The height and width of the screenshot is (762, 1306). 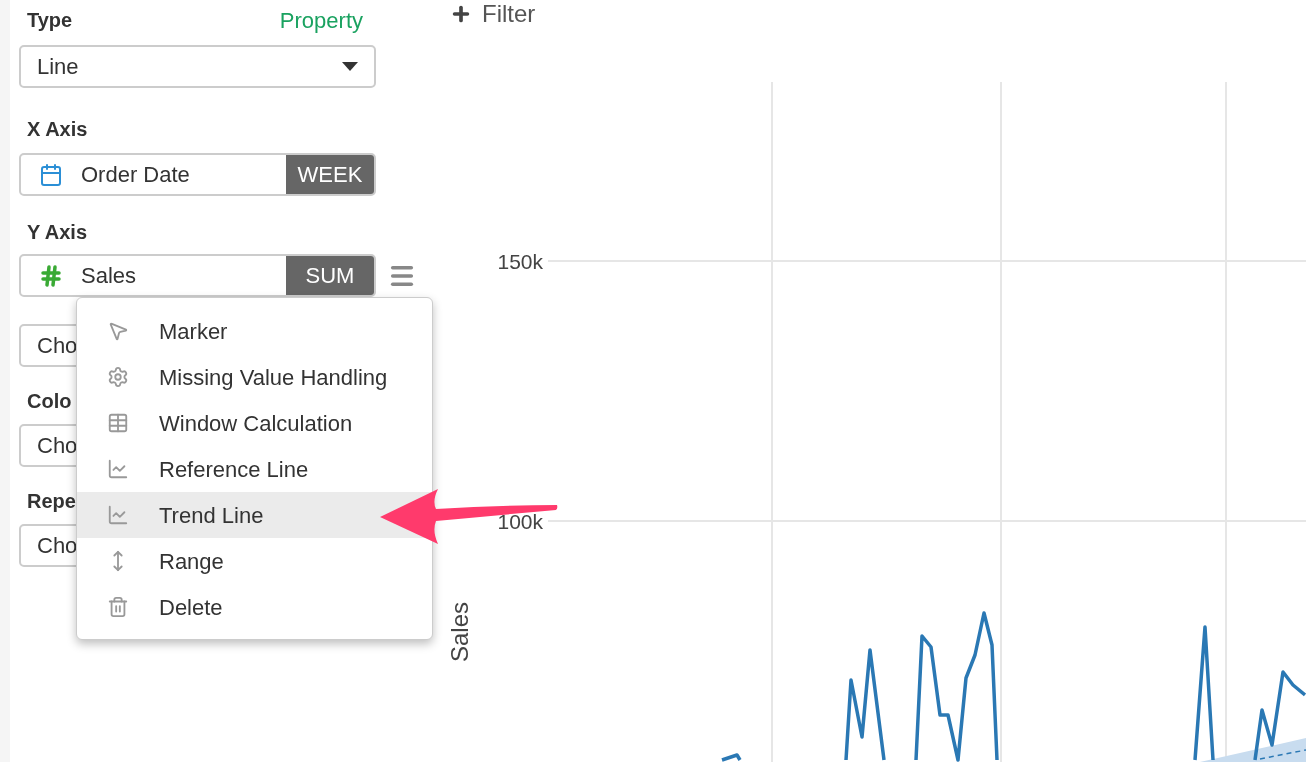 What do you see at coordinates (118, 423) in the screenshot?
I see `table-icon` at bounding box center [118, 423].